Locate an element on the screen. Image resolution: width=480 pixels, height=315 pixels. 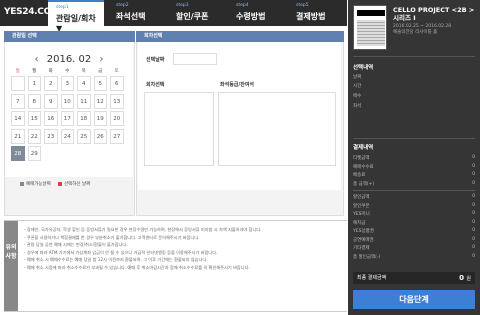
payment-row-label: 공연예매권 is located at coordinates (363, 240).